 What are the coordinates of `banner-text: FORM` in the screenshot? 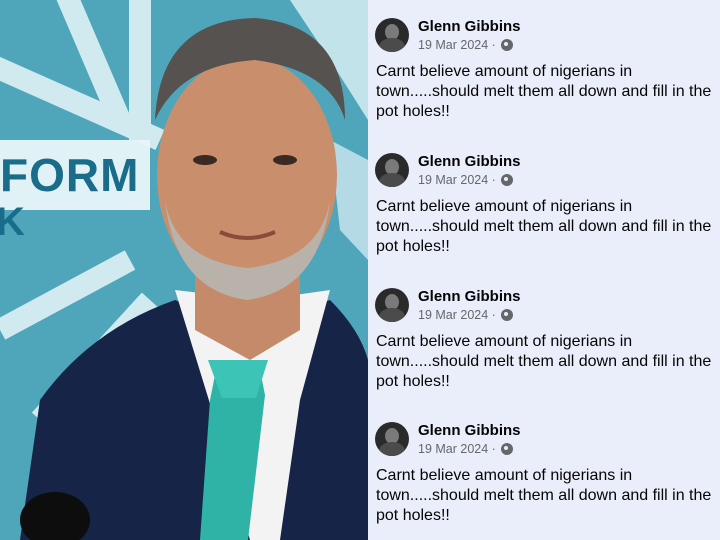 It's located at (70, 175).